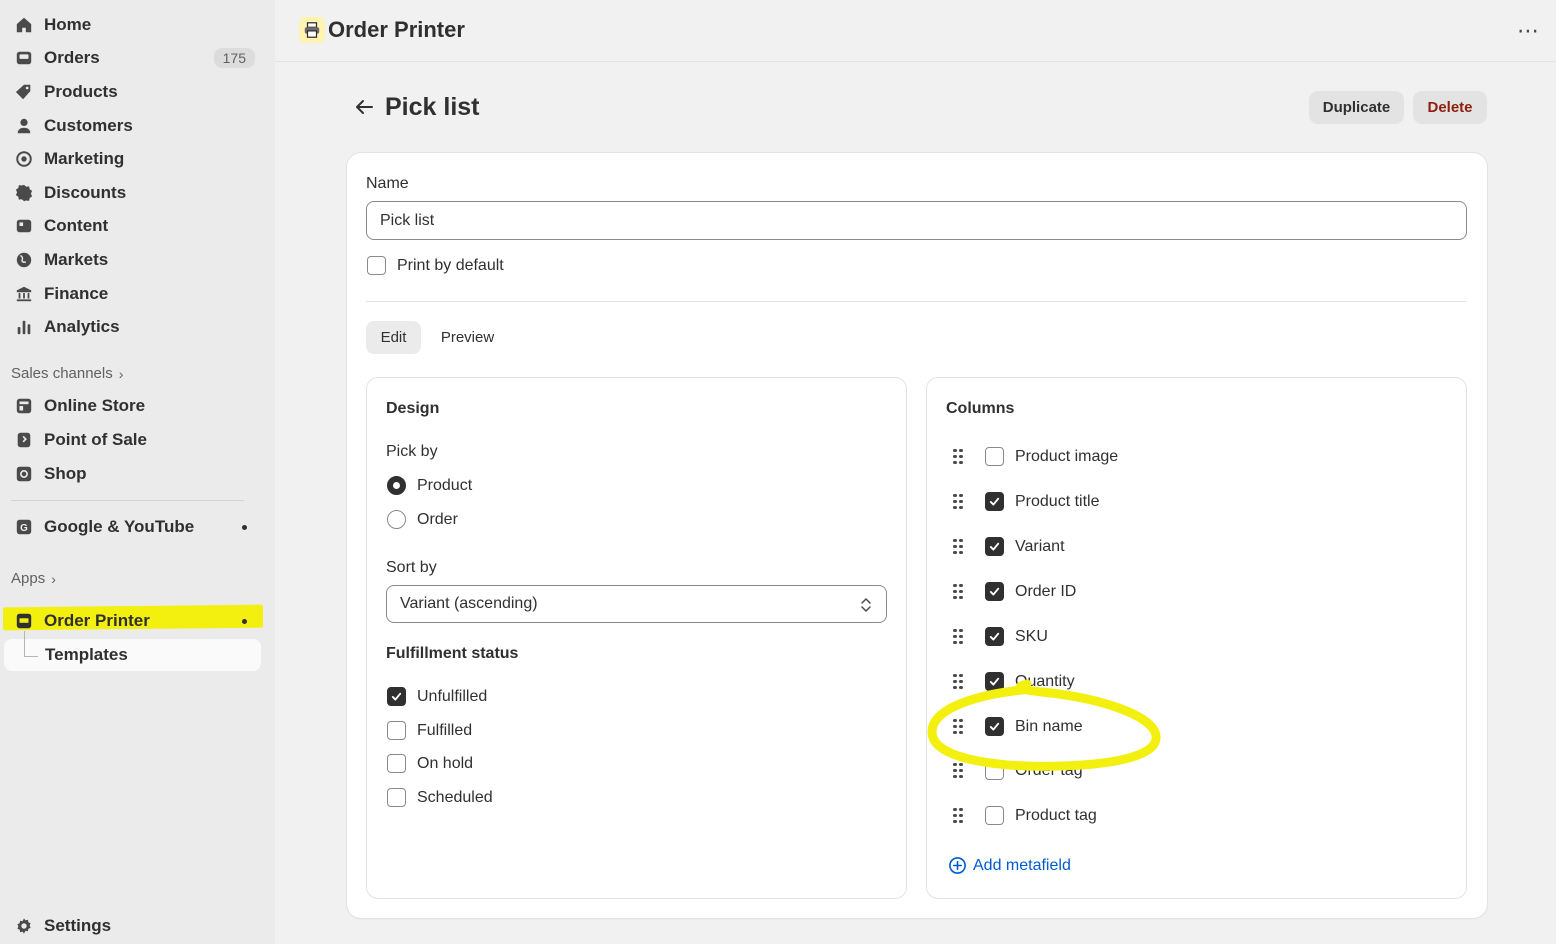  I want to click on print-by-default-checkbox: Print by default, so click(435, 265).